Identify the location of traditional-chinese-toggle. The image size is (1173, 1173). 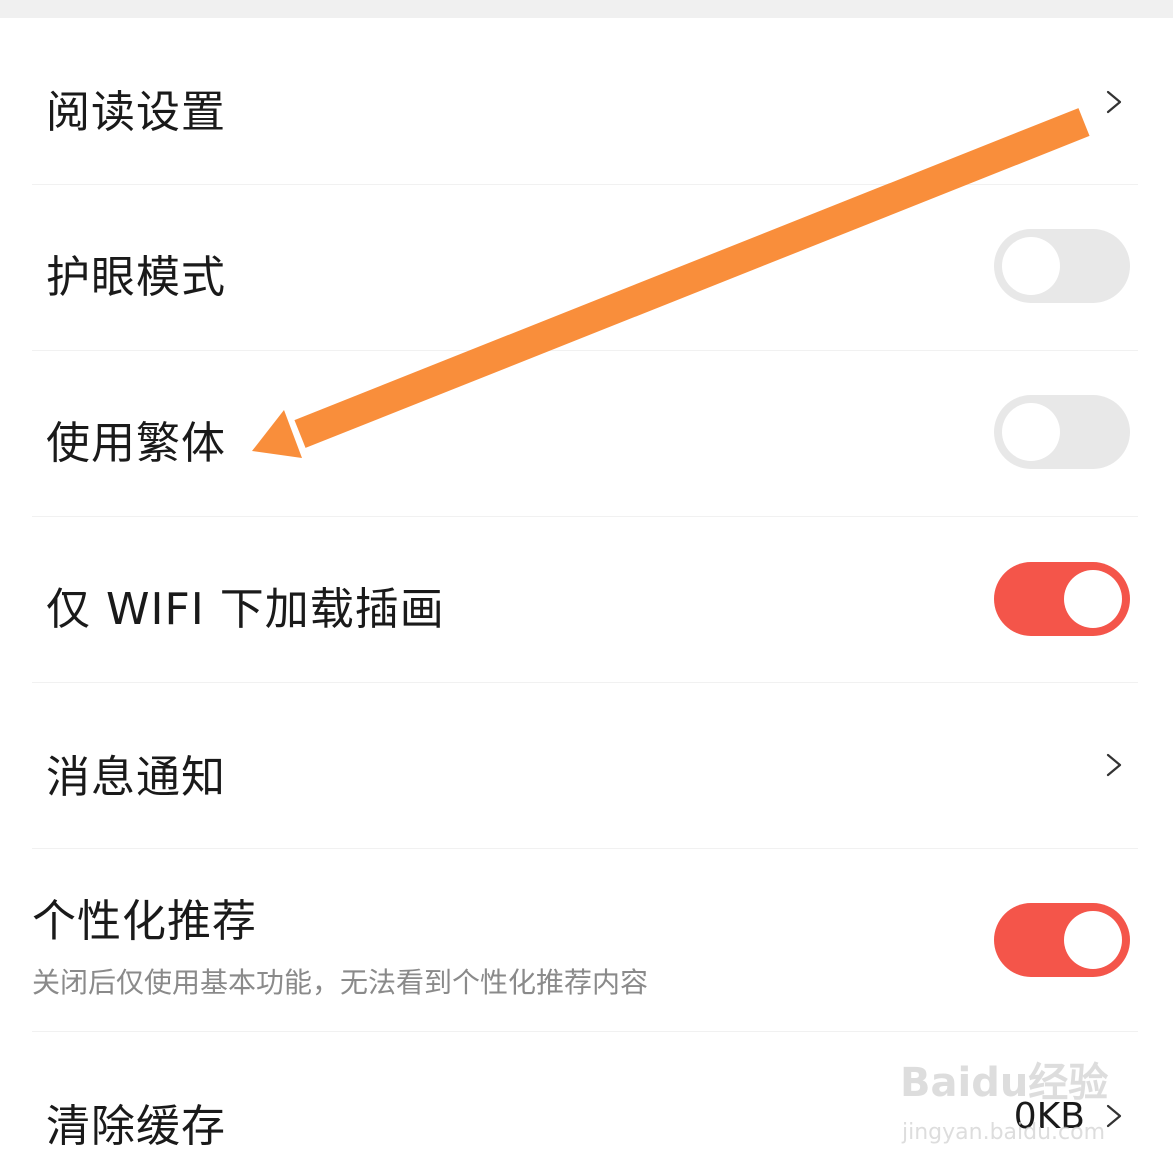
(1062, 432).